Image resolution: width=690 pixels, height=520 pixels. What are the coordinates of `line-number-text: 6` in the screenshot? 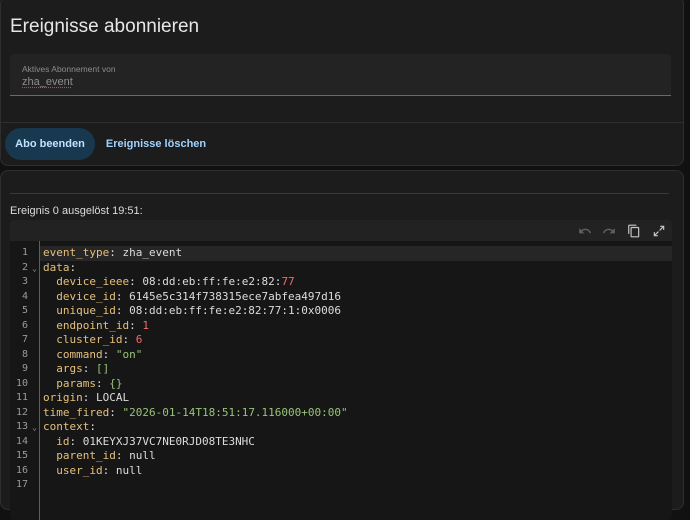 It's located at (24, 325).